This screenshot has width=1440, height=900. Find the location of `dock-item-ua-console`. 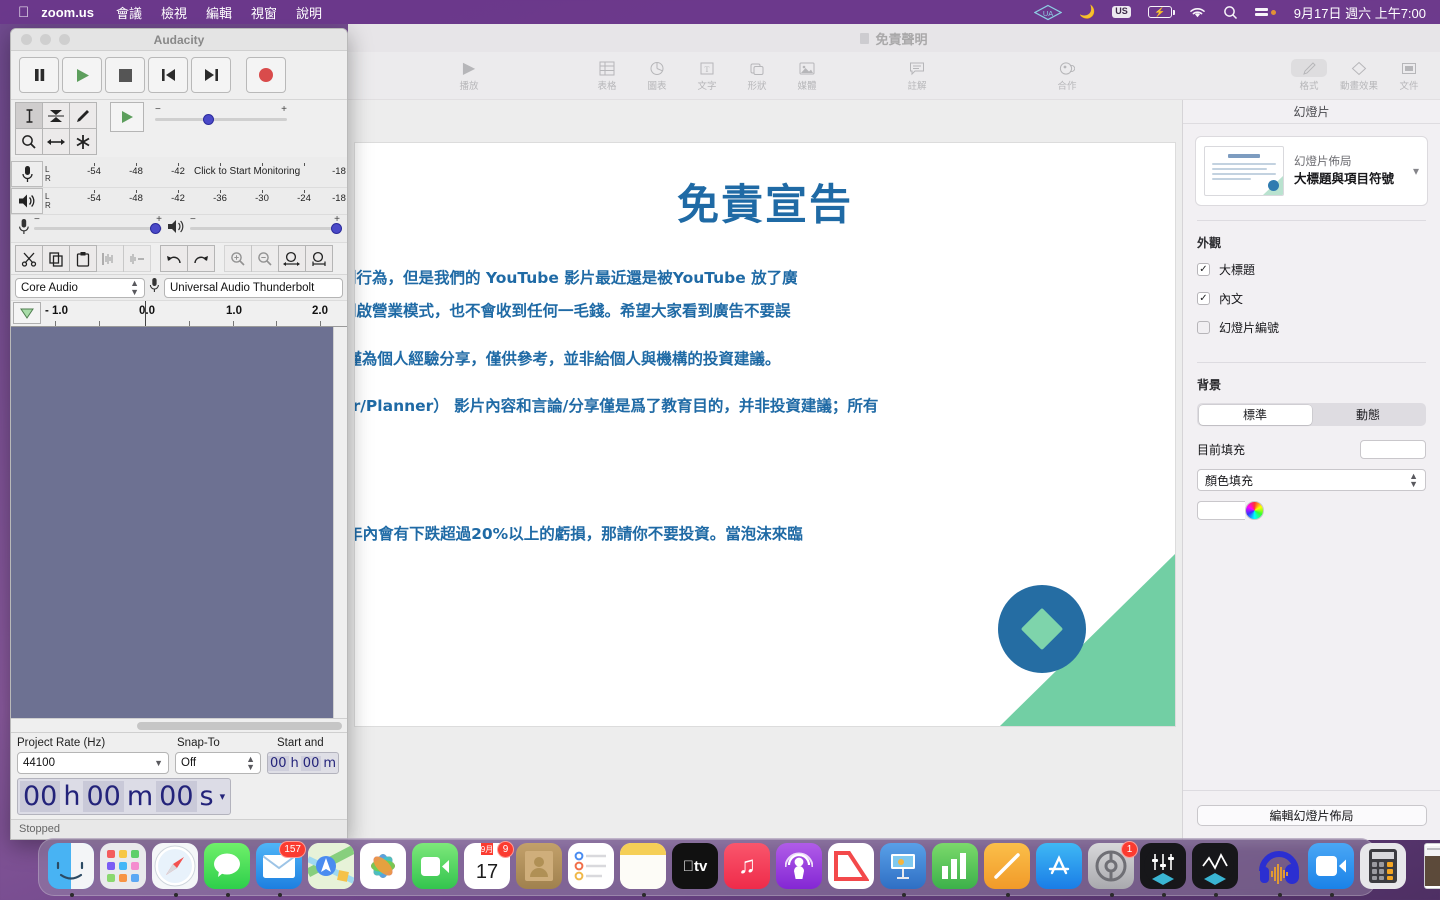

dock-item-ua-console is located at coordinates (1164, 870).